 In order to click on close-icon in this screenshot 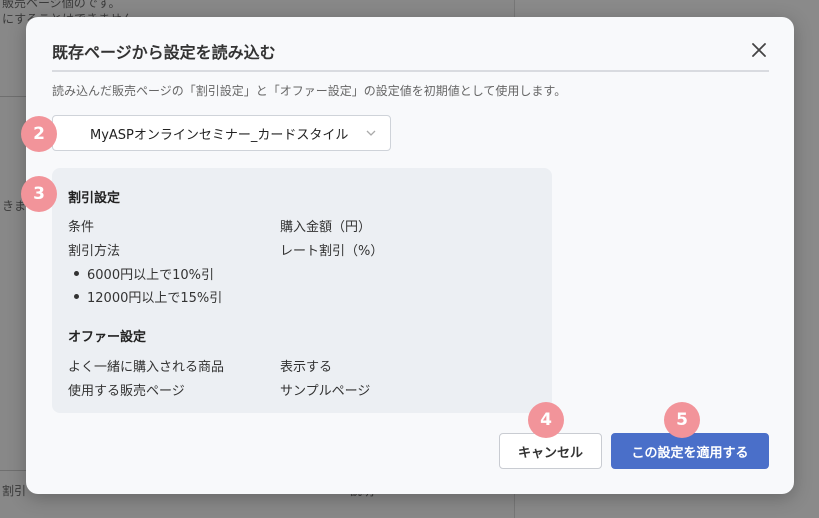, I will do `click(759, 50)`.